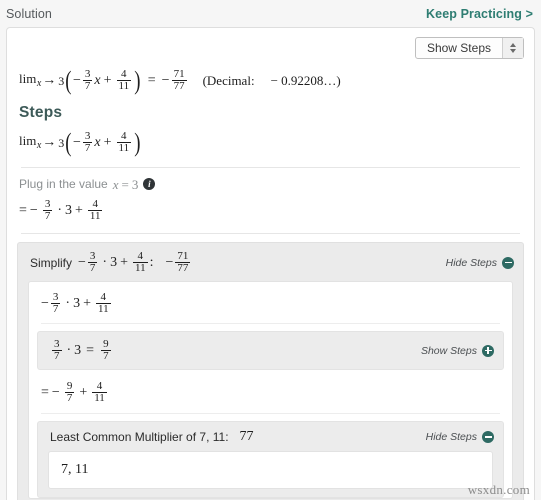  What do you see at coordinates (49, 80) in the screenshot?
I see `lim-arrow: →` at bounding box center [49, 80].